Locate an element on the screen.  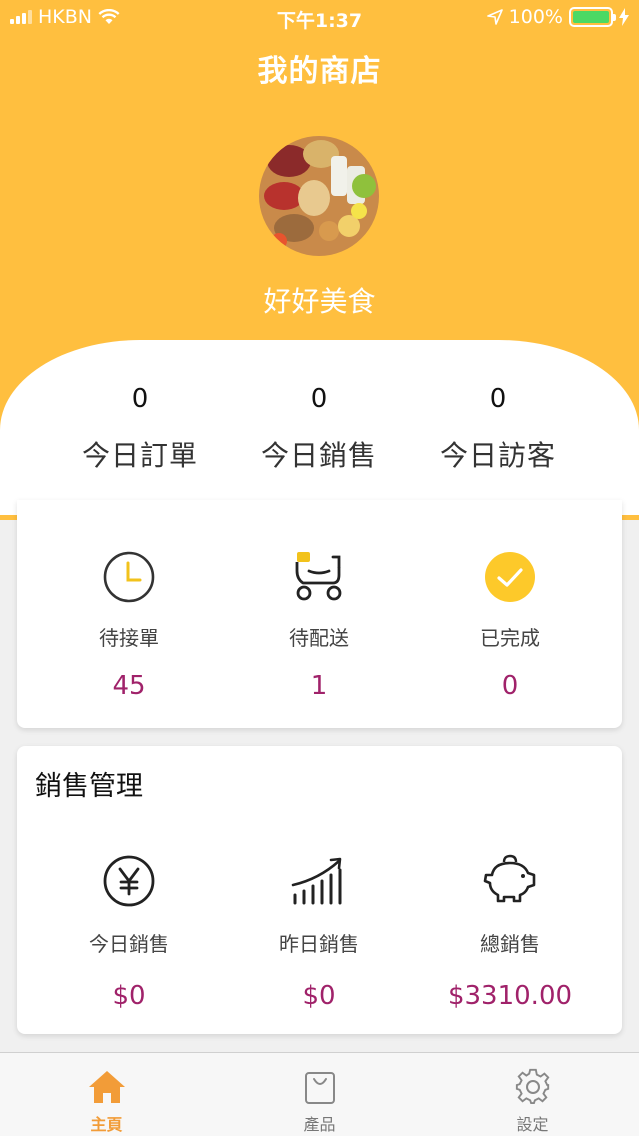
delivery-scooter-icon is located at coordinates (319, 577).